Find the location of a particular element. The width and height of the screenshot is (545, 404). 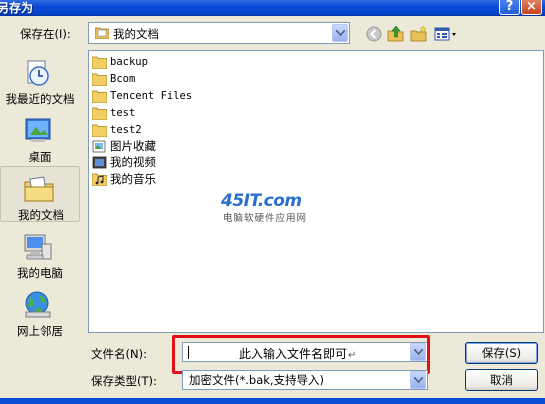

back-button is located at coordinates (374, 34).